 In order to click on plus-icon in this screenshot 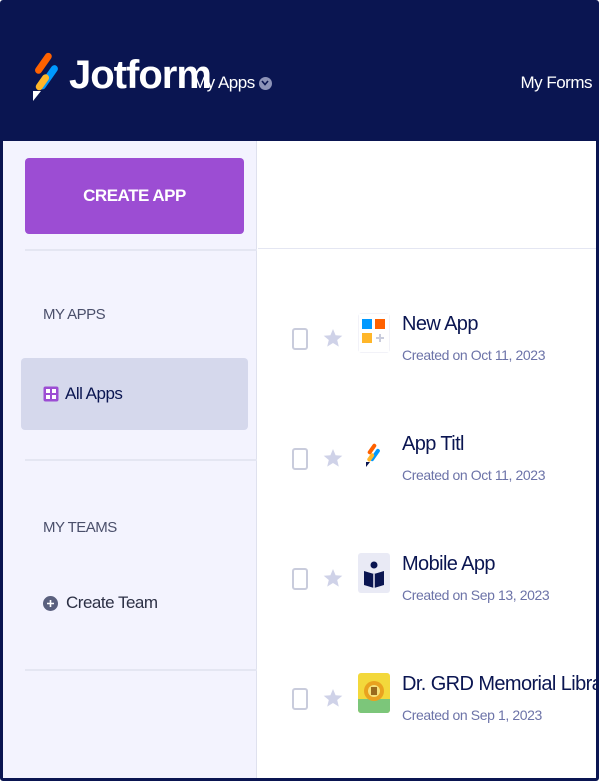, I will do `click(50, 603)`.